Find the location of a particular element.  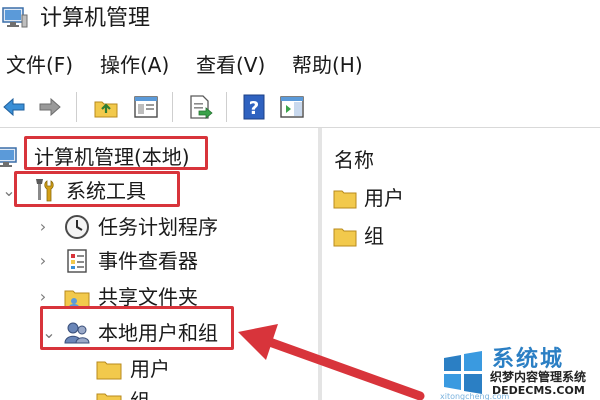

export-list-icon is located at coordinates (200, 107).